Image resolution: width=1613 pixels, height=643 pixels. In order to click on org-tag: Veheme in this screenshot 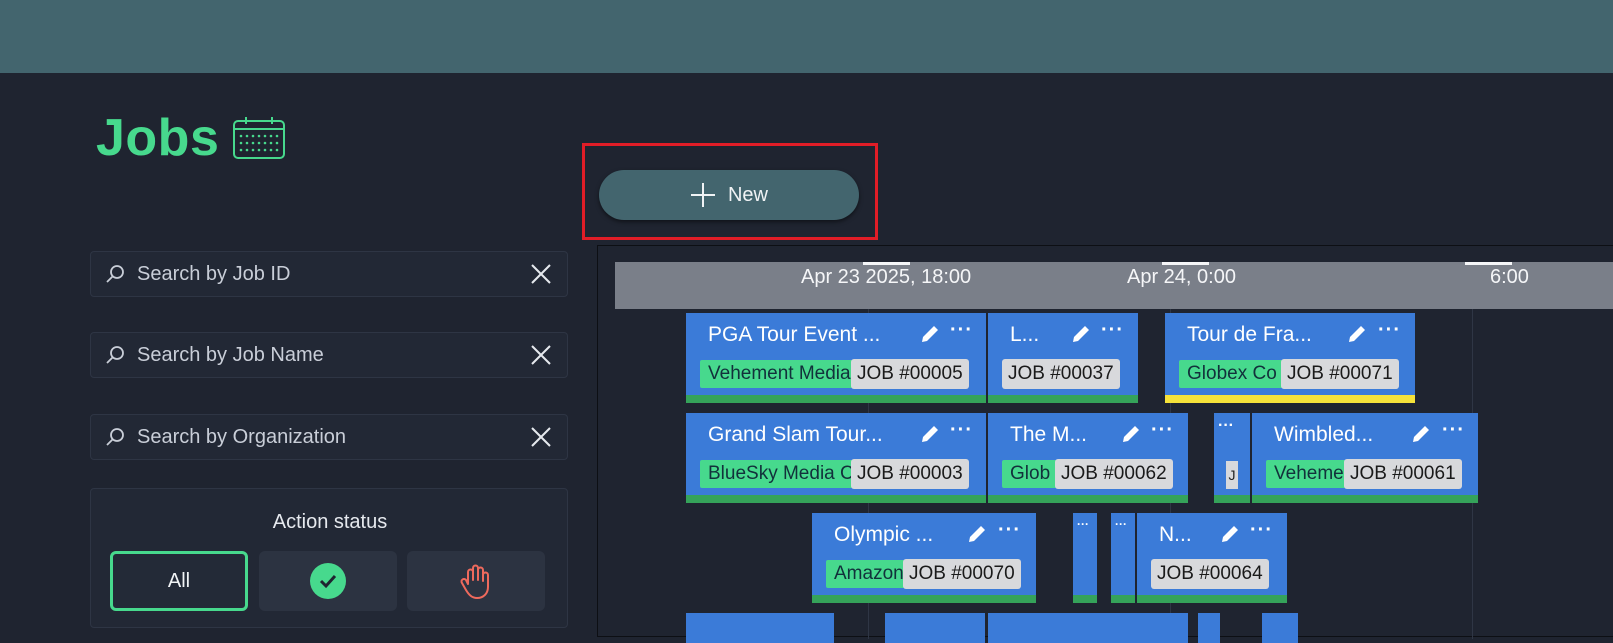, I will do `click(1309, 474)`.